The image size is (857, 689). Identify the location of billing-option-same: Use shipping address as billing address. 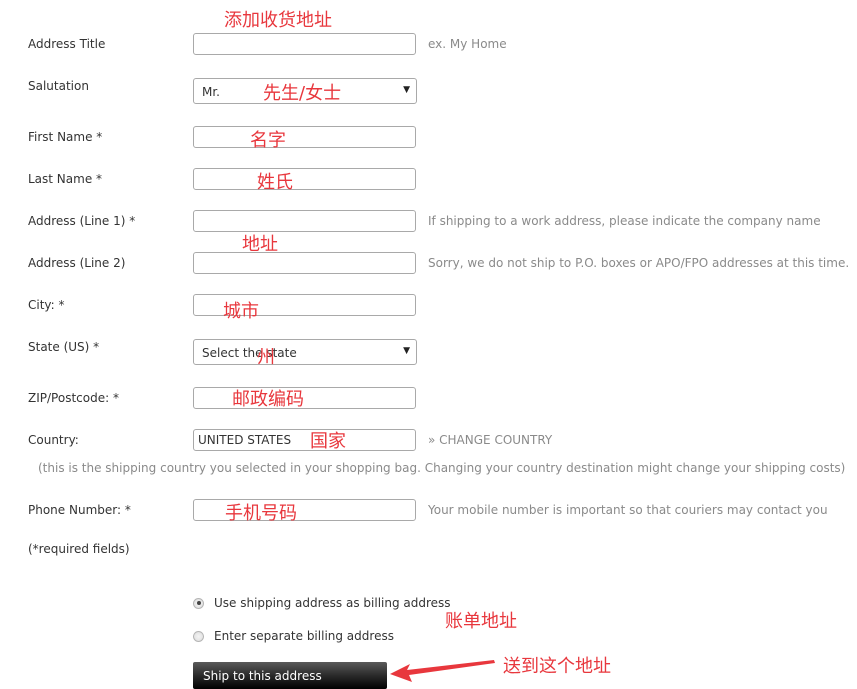
(322, 603).